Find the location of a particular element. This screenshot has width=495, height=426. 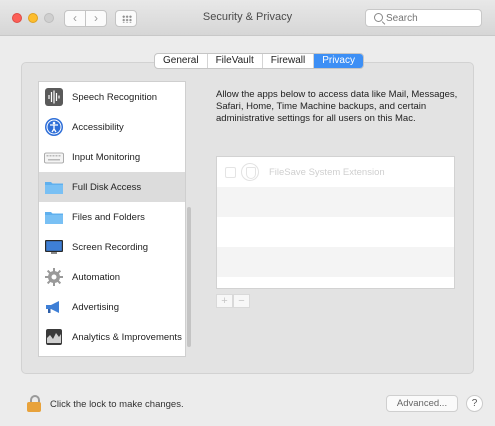

forward-button: › is located at coordinates (96, 18).